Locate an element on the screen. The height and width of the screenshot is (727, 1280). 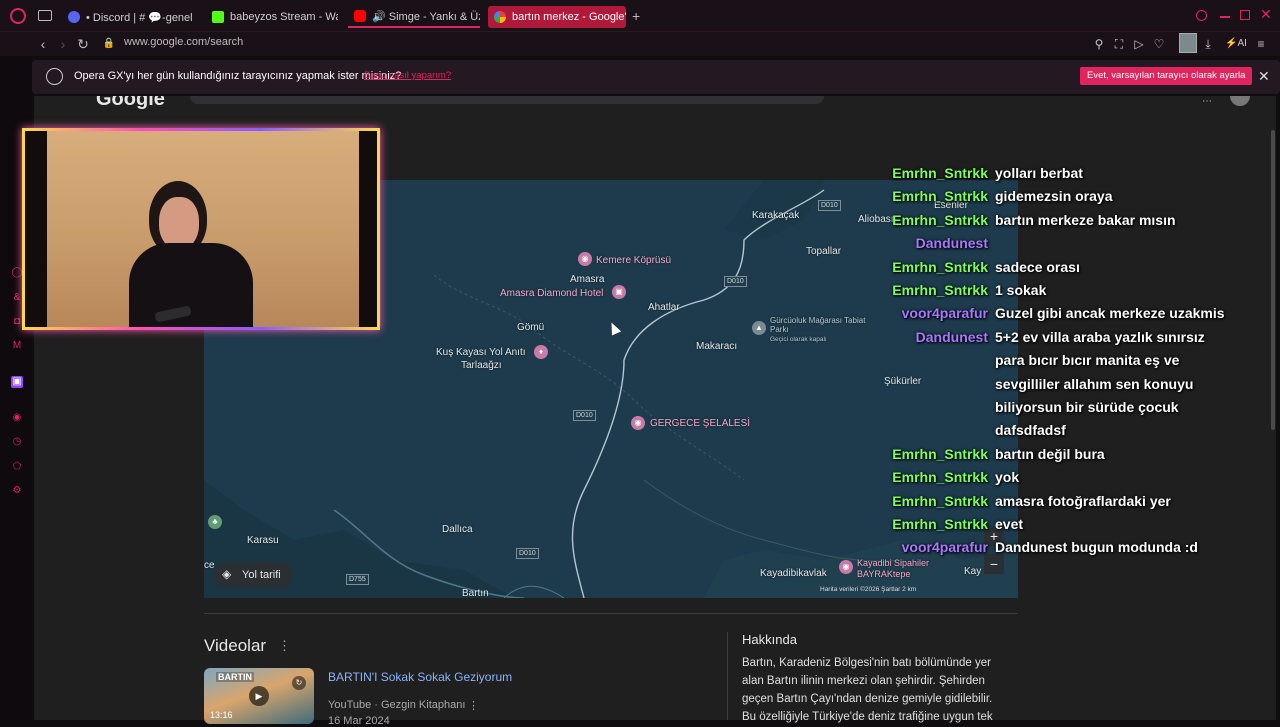
sidebar-item-history-icon: ◷ is located at coordinates (17, 442).